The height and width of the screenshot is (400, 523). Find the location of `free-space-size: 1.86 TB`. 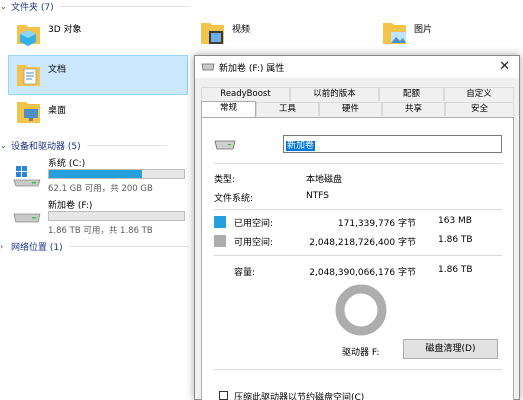

free-space-size: 1.86 TB is located at coordinates (455, 240).